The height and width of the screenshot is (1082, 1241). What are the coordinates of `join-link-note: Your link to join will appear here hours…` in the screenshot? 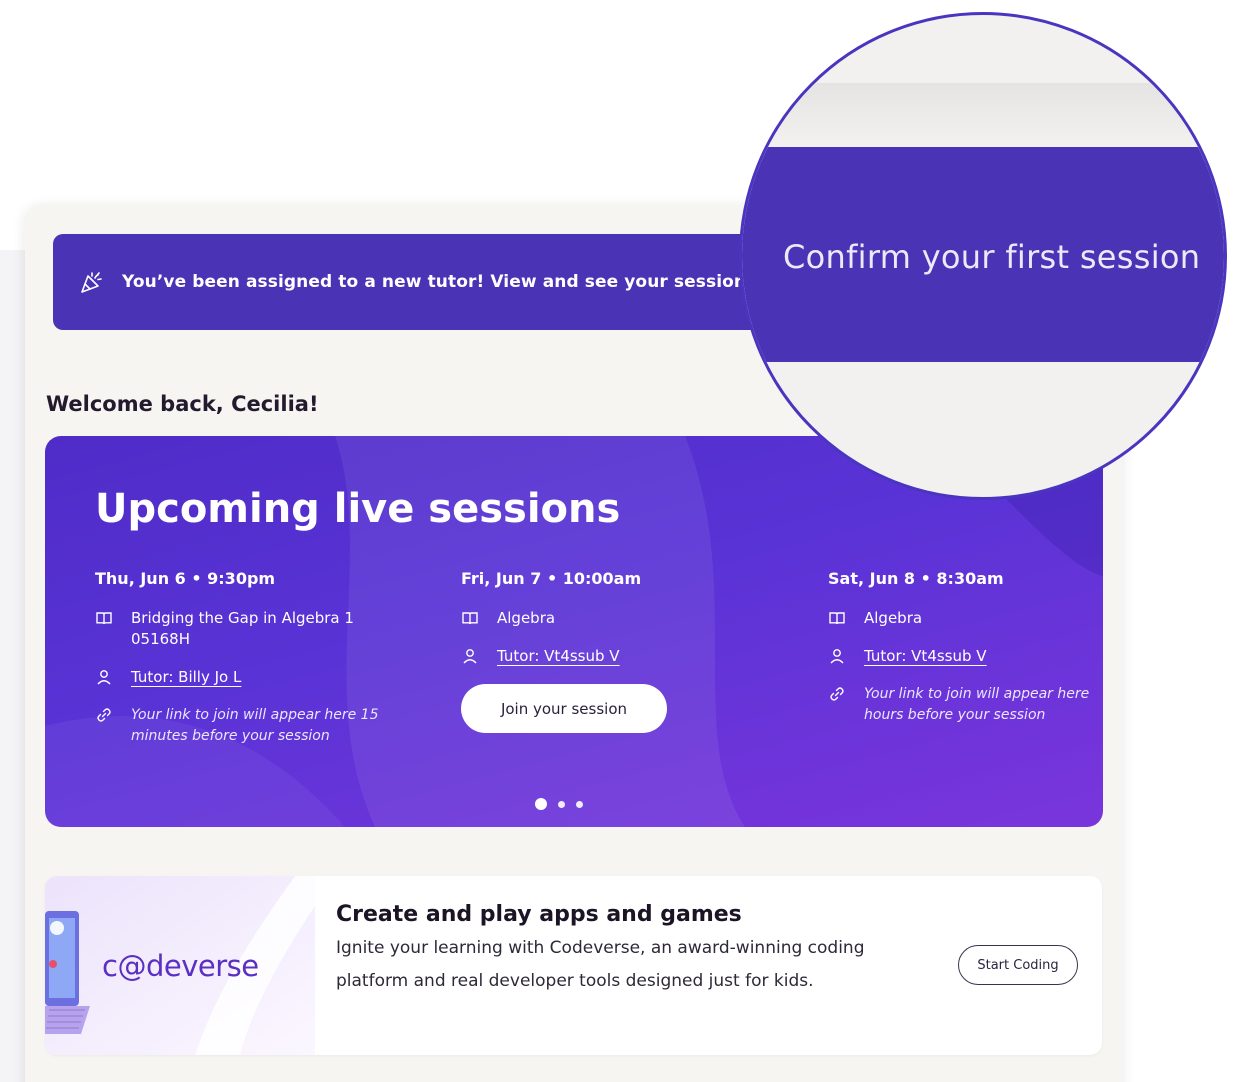 It's located at (977, 704).